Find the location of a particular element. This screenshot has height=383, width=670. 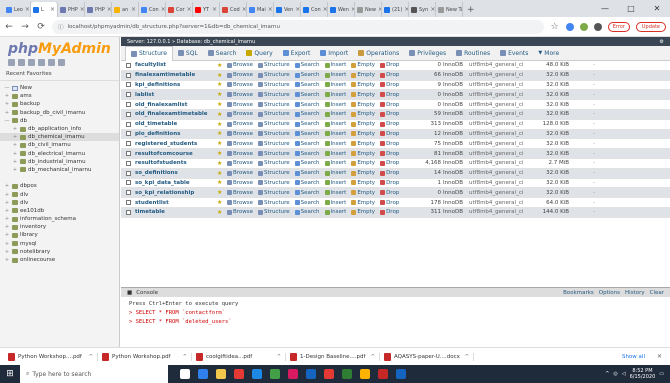

tree-item: + inventory is located at coordinates (59, 227).